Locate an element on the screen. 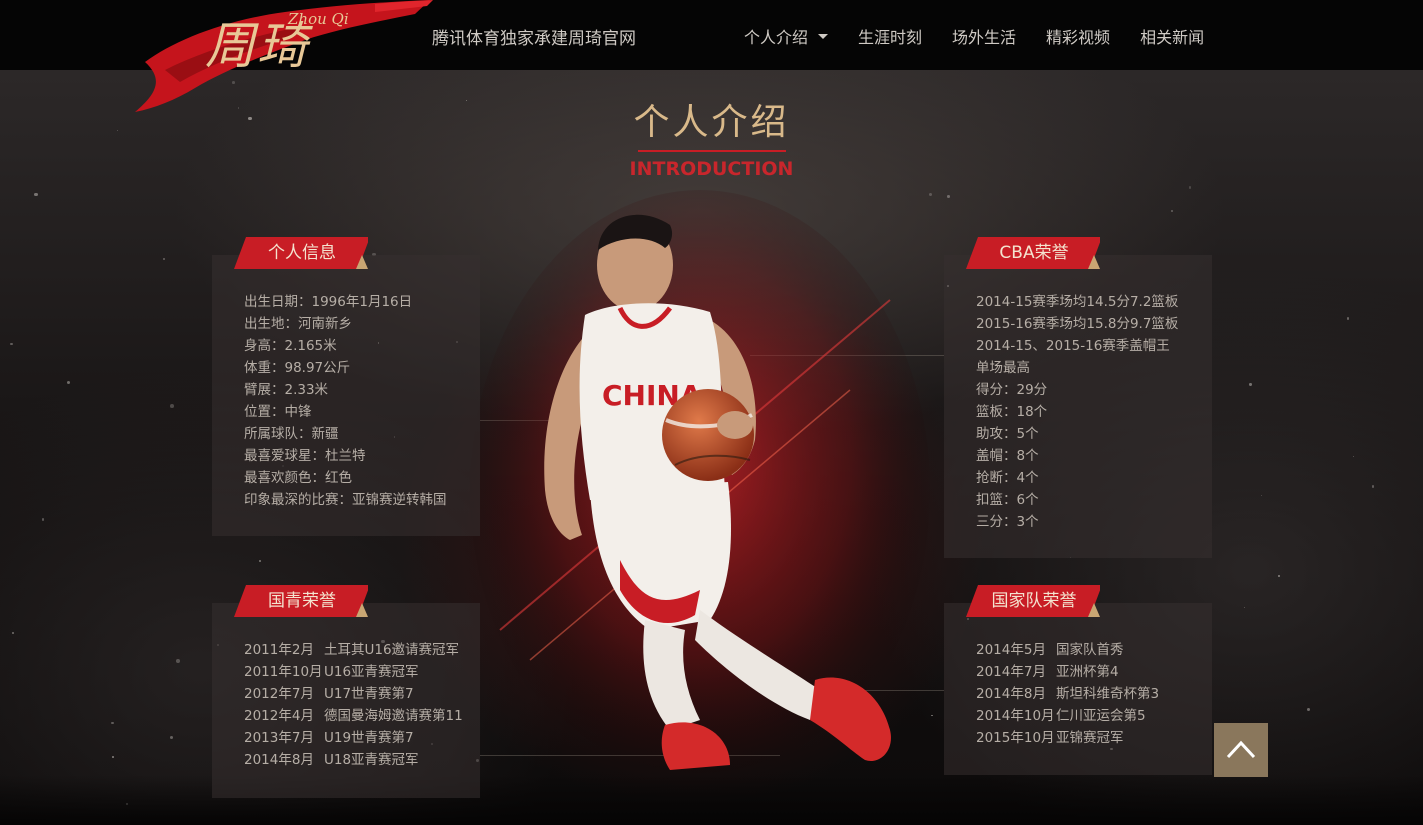 This screenshot has height=825, width=1423. panel-tag-label: 个人信息 is located at coordinates (302, 253).